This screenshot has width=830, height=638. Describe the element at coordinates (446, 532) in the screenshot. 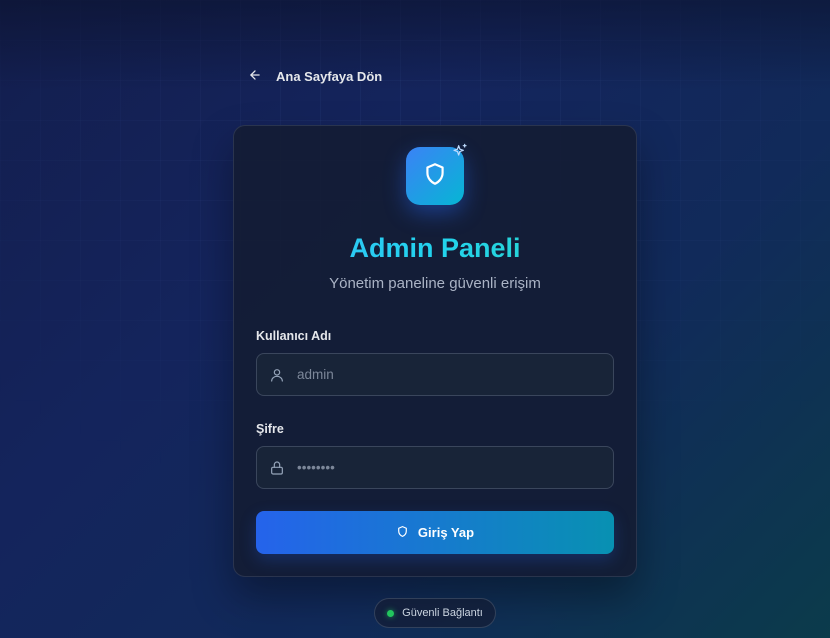

I see `login-button-label: Giriş Yap` at that location.